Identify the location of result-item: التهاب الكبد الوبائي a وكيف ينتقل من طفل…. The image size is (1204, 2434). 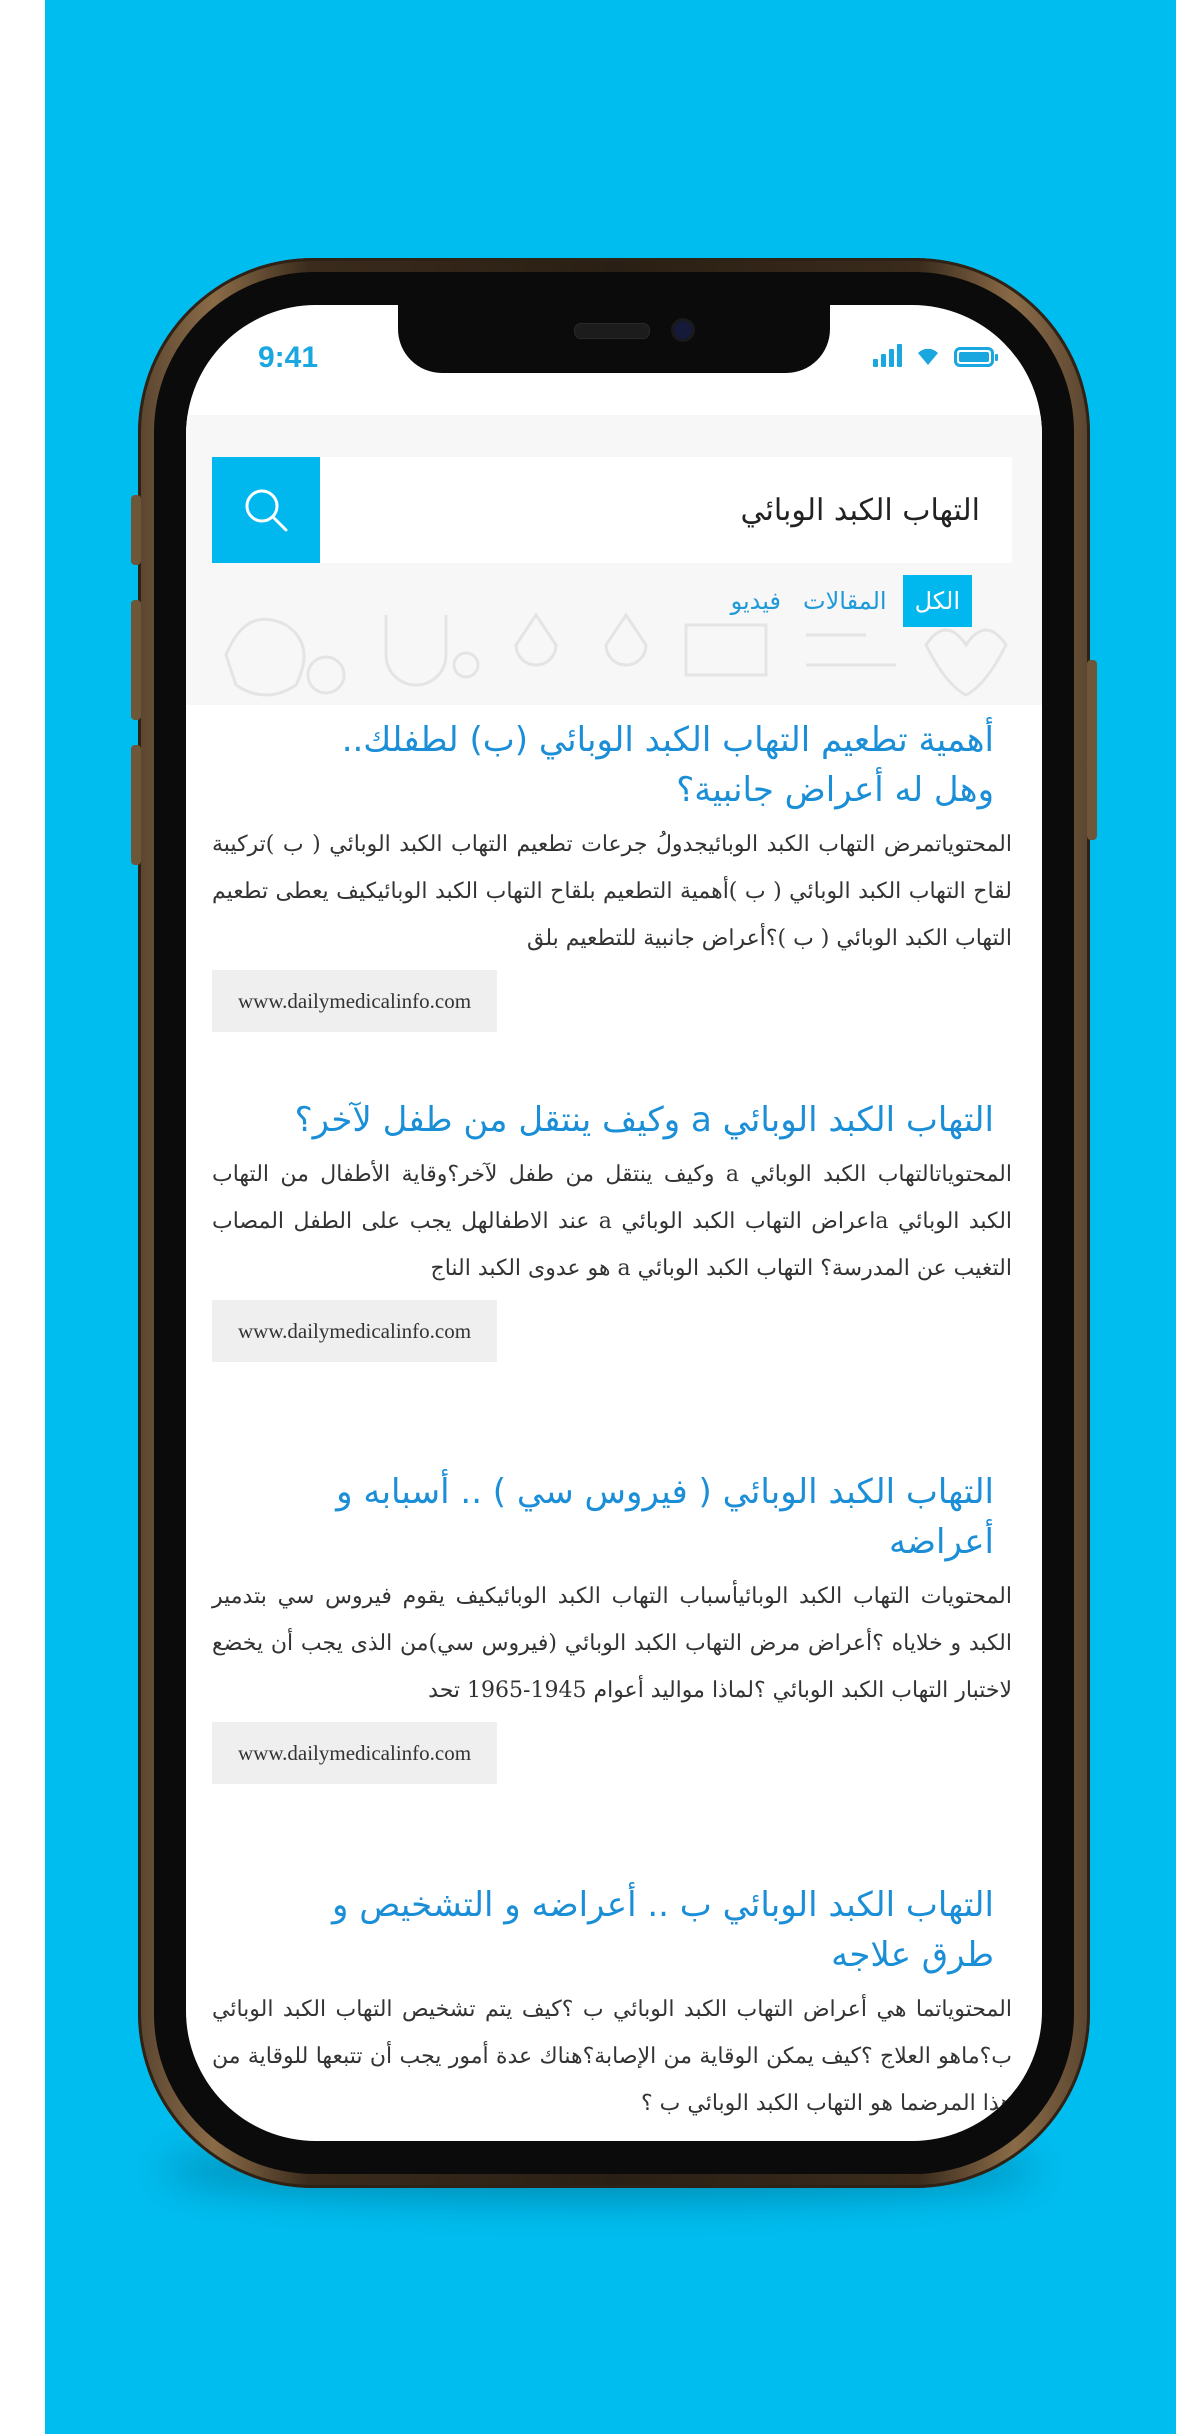
(612, 1228).